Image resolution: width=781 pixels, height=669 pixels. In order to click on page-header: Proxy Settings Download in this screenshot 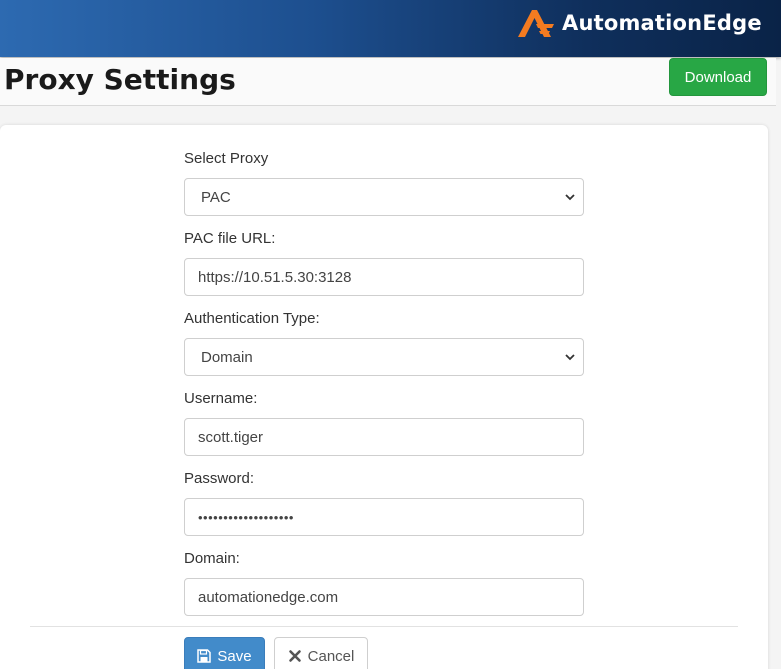, I will do `click(388, 82)`.